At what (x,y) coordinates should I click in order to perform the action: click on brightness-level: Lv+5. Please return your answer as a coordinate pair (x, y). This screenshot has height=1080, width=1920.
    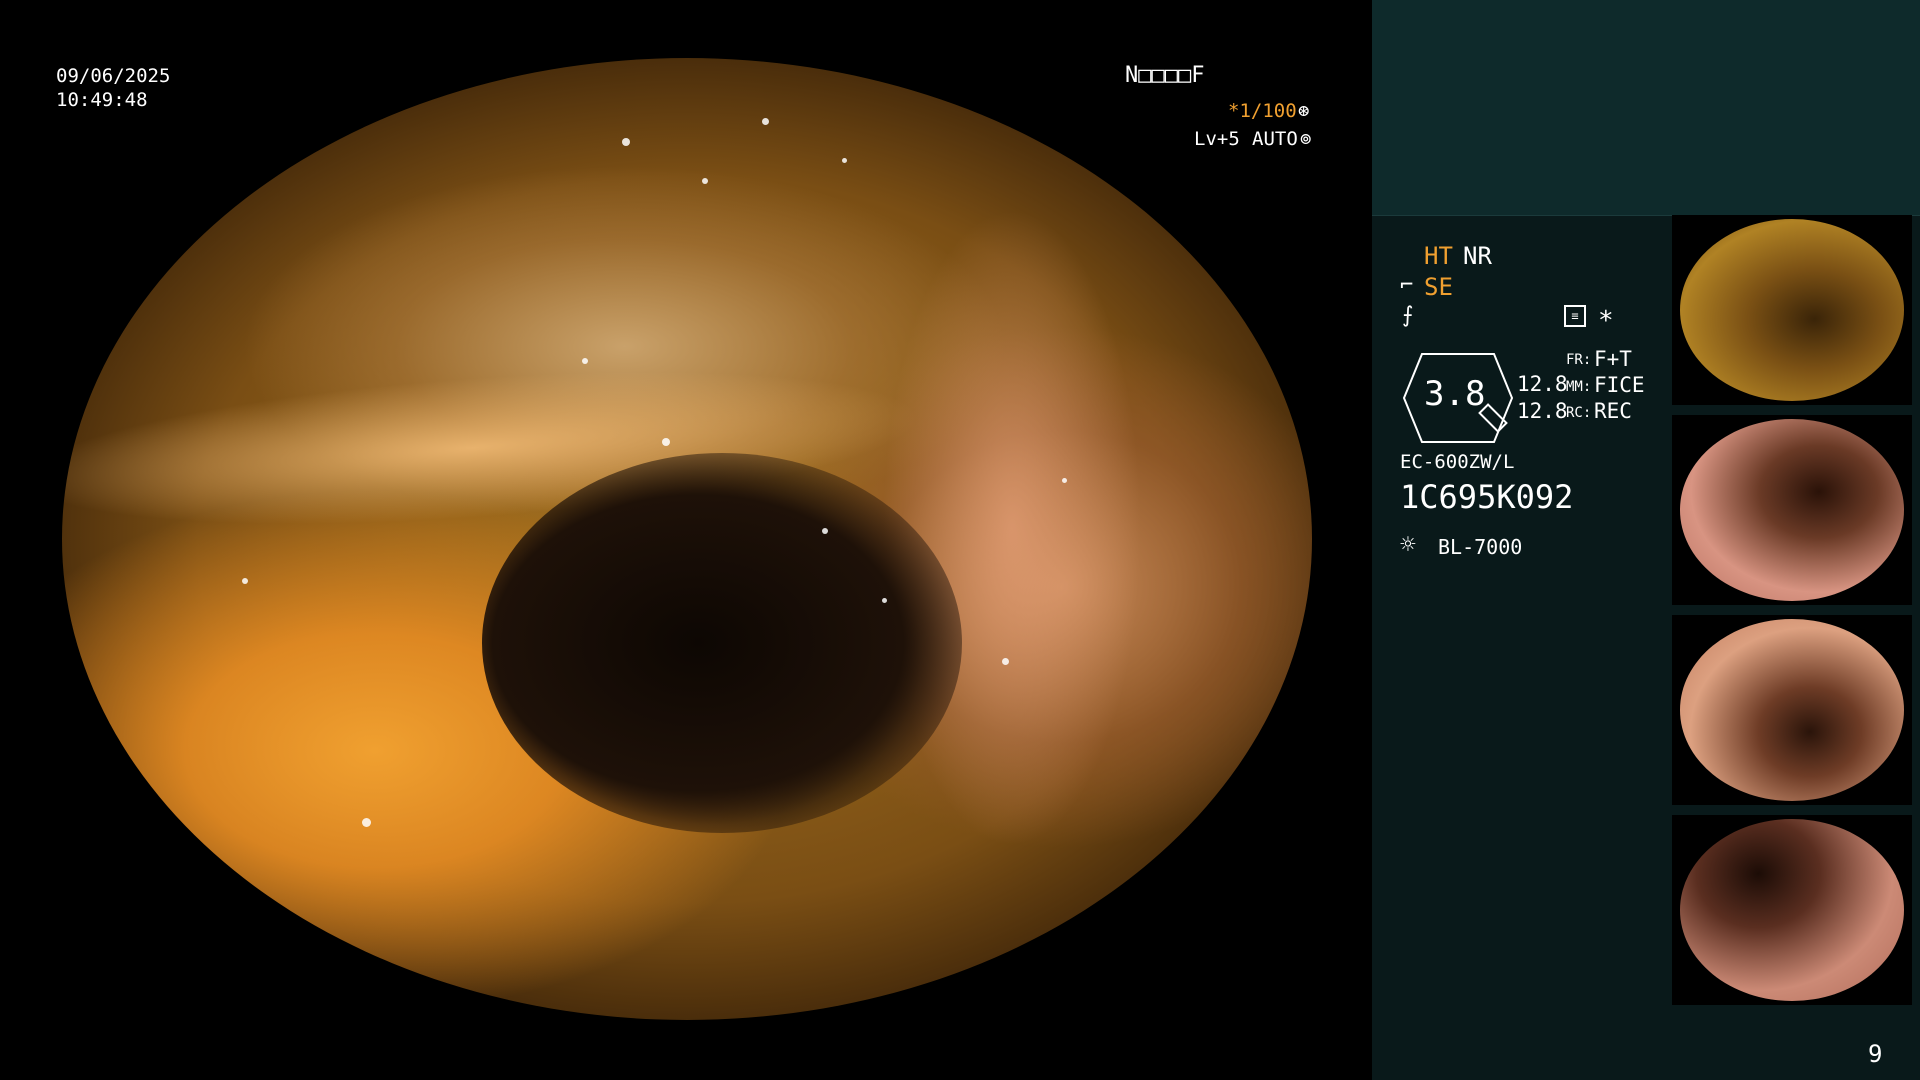
    Looking at the image, I should click on (1217, 139).